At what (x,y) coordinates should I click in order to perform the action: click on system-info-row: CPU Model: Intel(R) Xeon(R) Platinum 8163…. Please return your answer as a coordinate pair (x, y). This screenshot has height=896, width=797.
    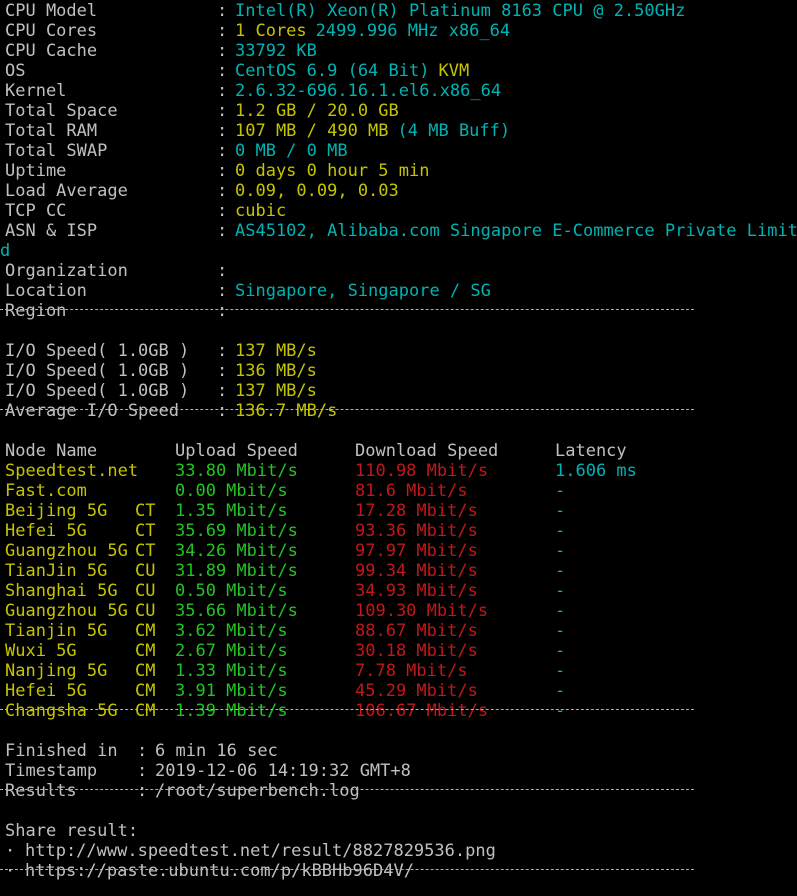
    Looking at the image, I should click on (398, 11).